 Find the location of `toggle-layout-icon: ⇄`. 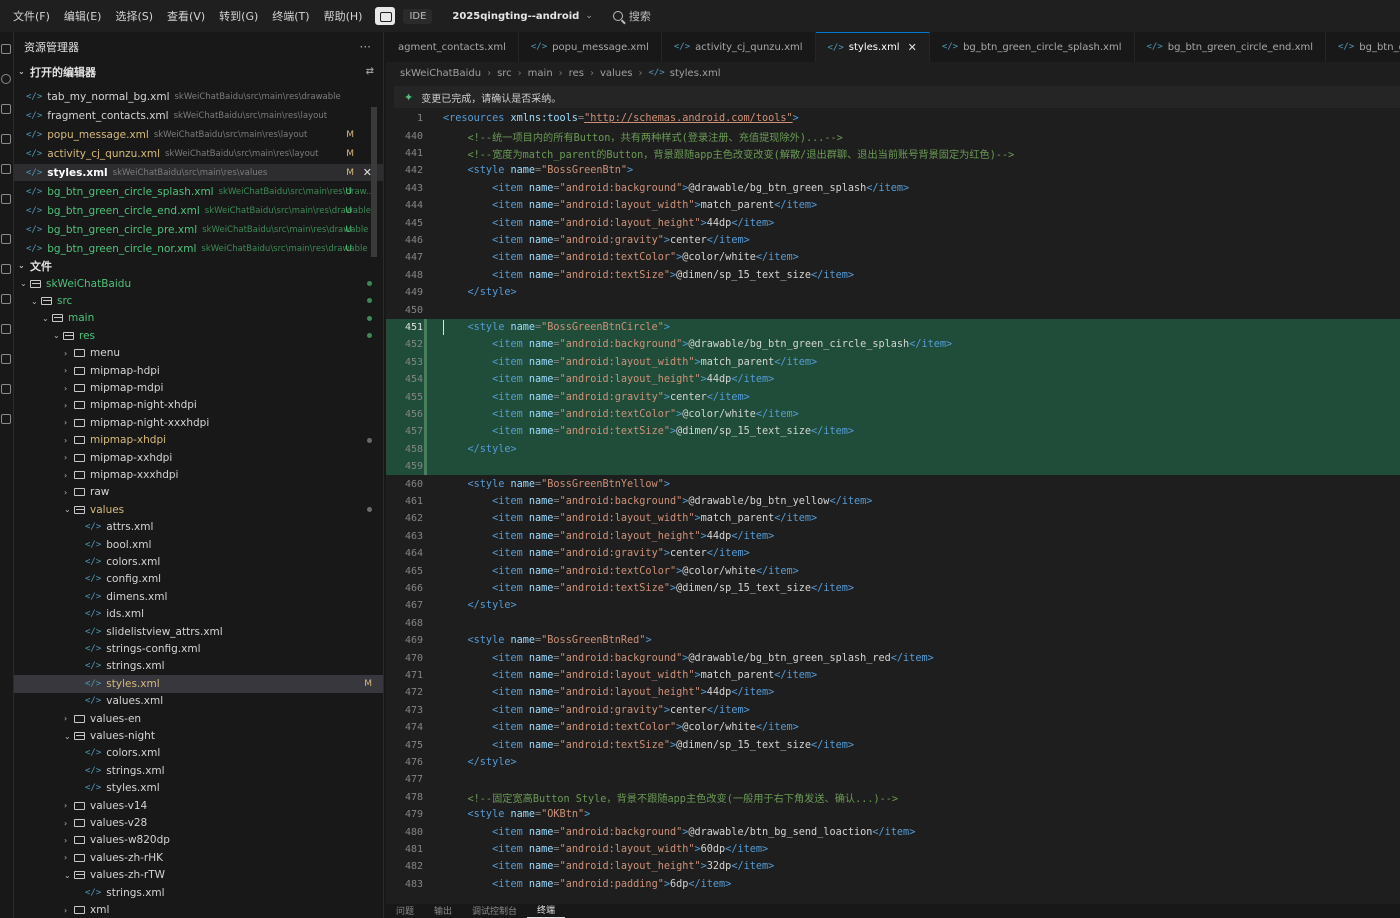

toggle-layout-icon: ⇄ is located at coordinates (370, 71).